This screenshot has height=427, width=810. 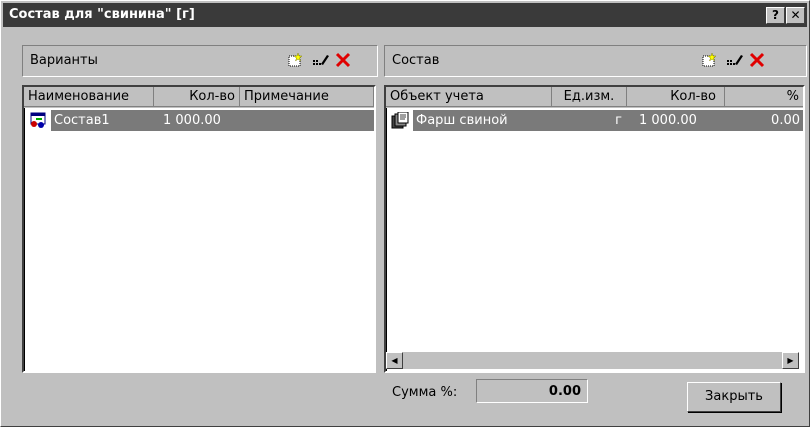 What do you see at coordinates (64, 60) in the screenshot?
I see `variants-title: Варианты` at bounding box center [64, 60].